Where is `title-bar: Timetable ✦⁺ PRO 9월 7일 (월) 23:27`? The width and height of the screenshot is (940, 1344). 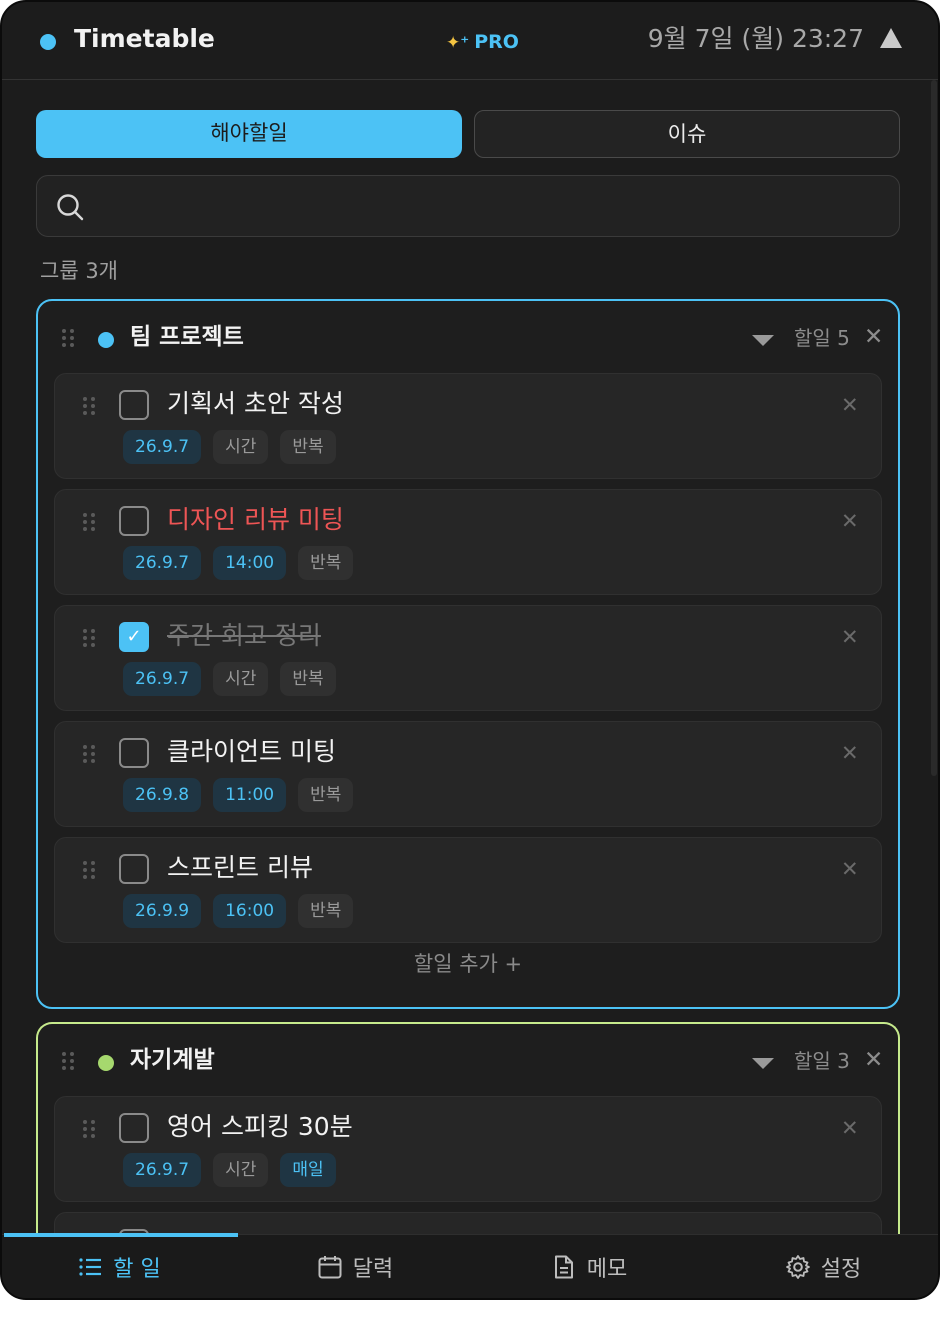 title-bar: Timetable ✦⁺ PRO 9월 7일 (월) 23:27 is located at coordinates (470, 41).